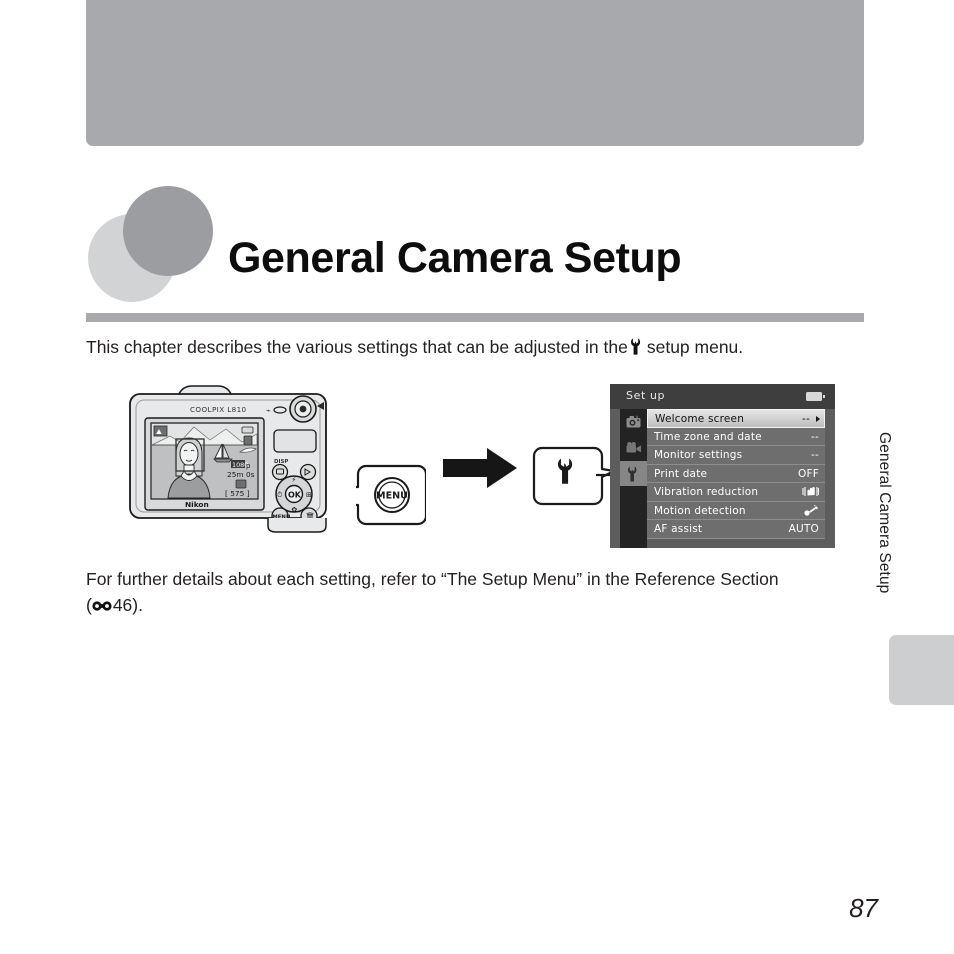  Describe the element at coordinates (241, 474) in the screenshot. I see `svg-text: 25m 0s` at that location.